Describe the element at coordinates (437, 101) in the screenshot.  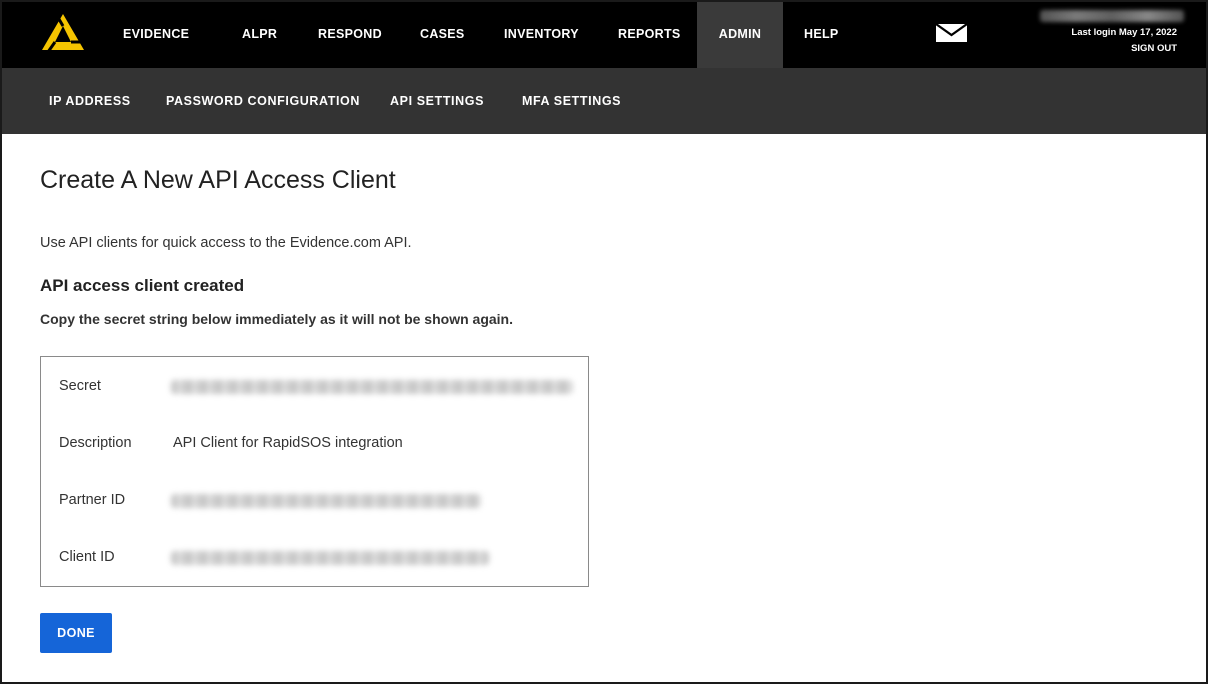
I see `subnav-api-settings: API SETTINGS` at that location.